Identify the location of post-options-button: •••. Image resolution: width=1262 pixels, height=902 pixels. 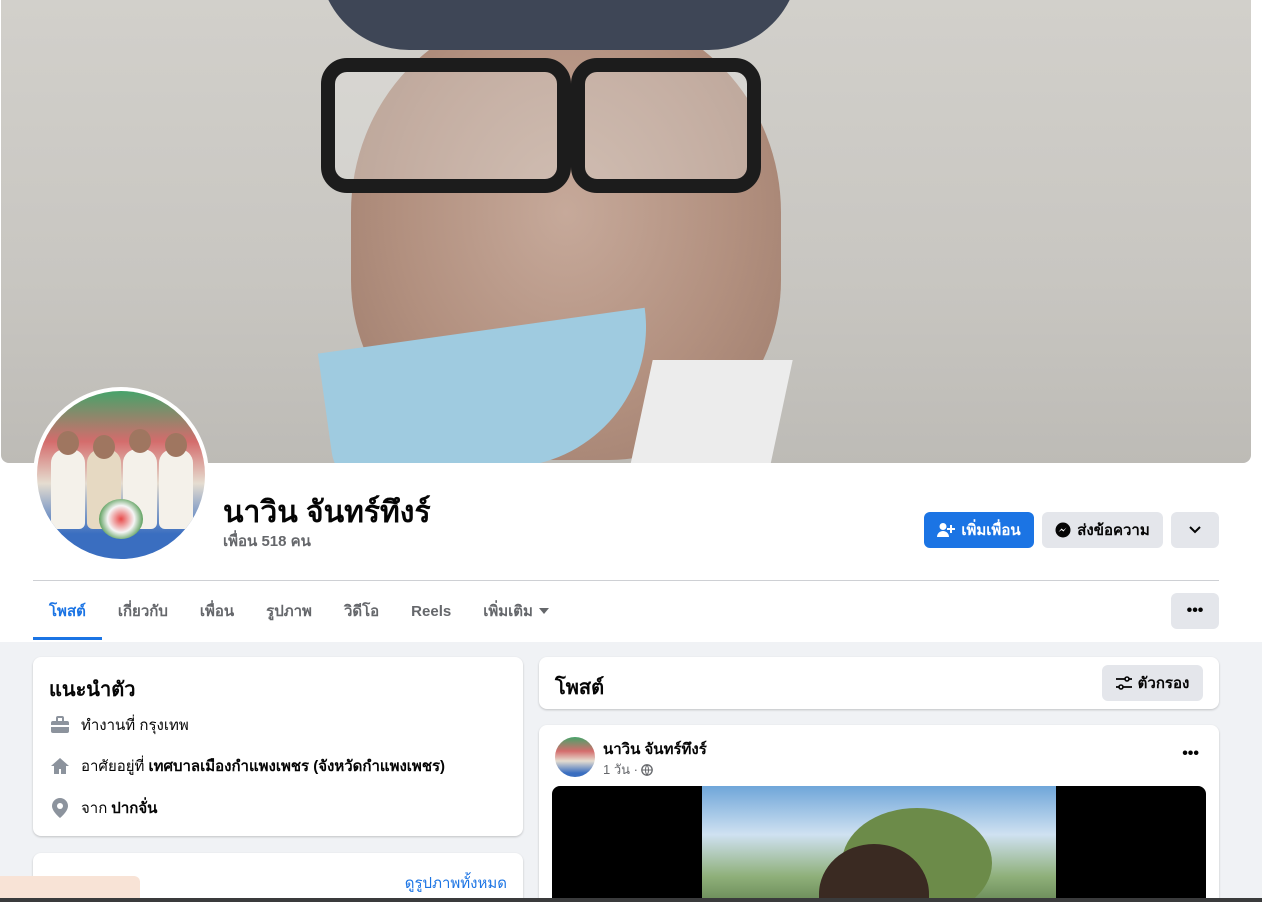
(1190, 754).